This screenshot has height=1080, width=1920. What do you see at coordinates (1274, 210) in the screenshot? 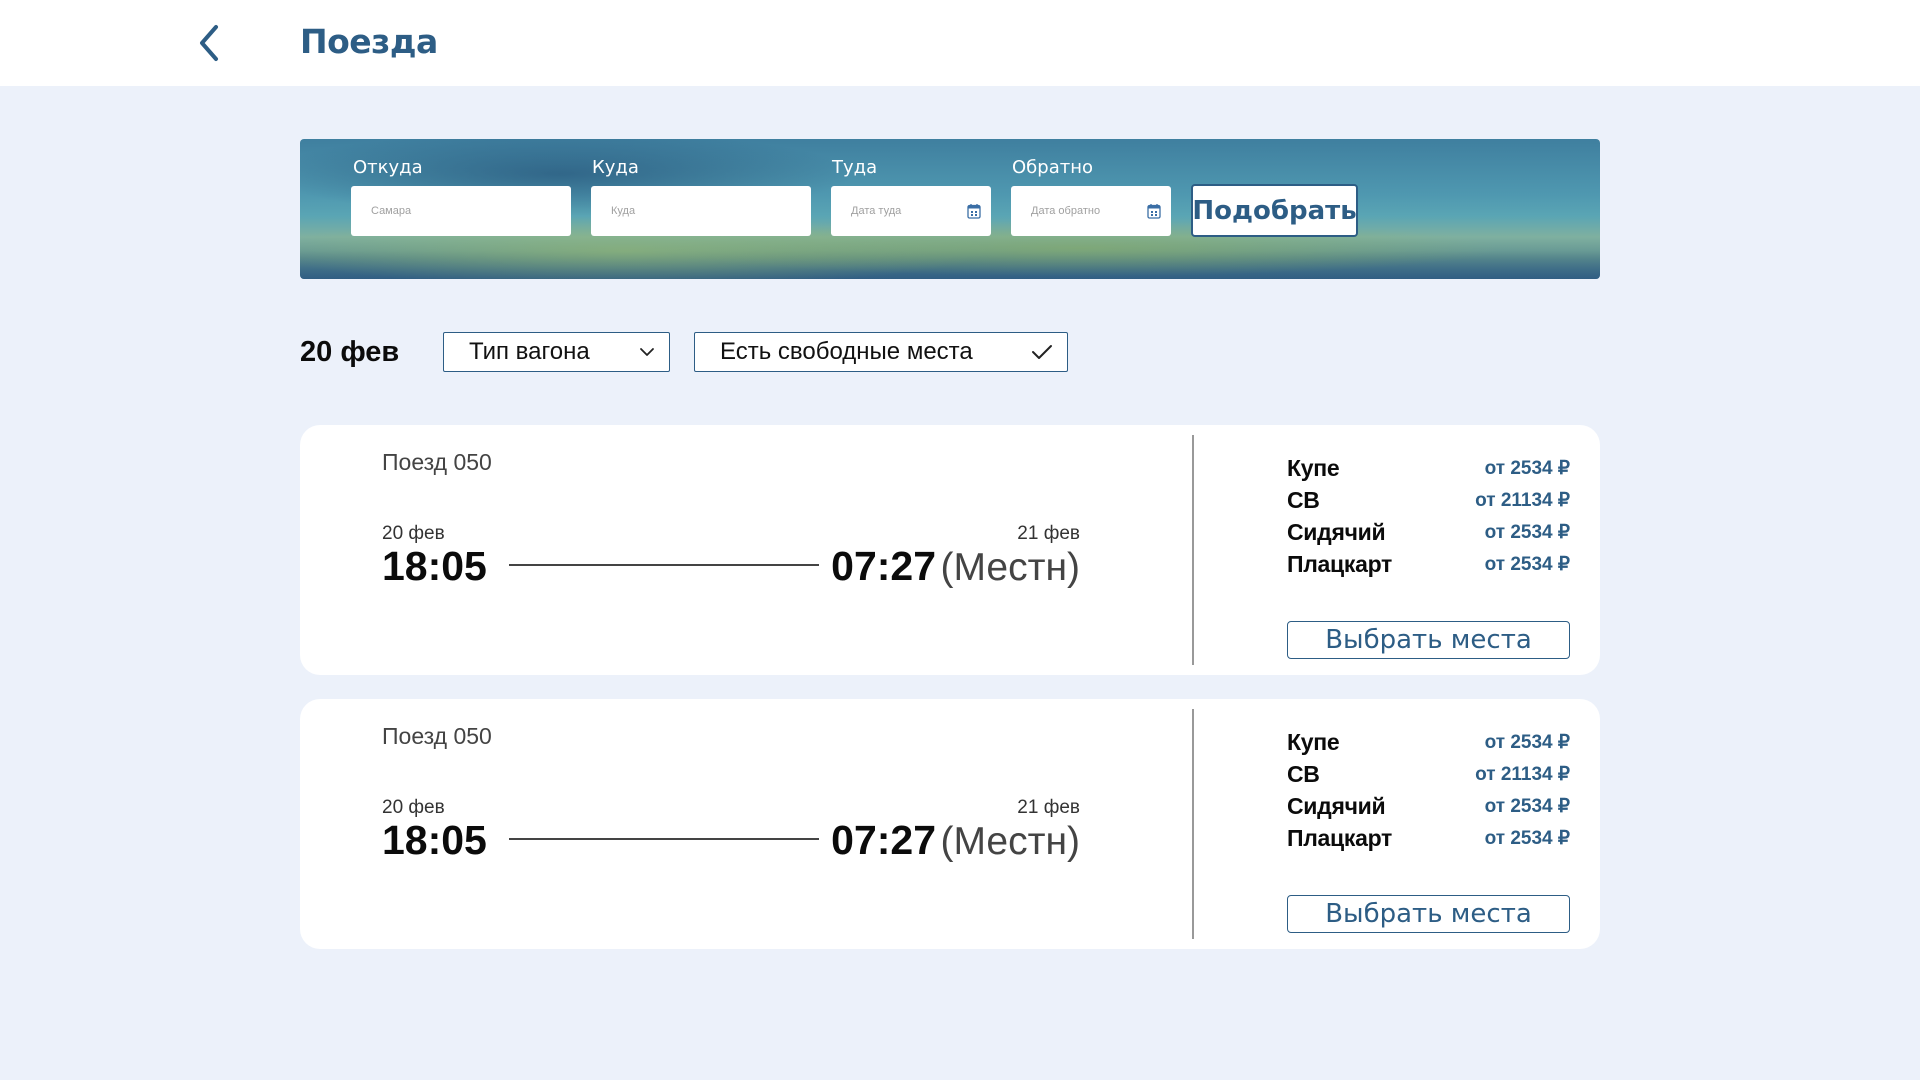
I see `search-button: Подобрать` at bounding box center [1274, 210].